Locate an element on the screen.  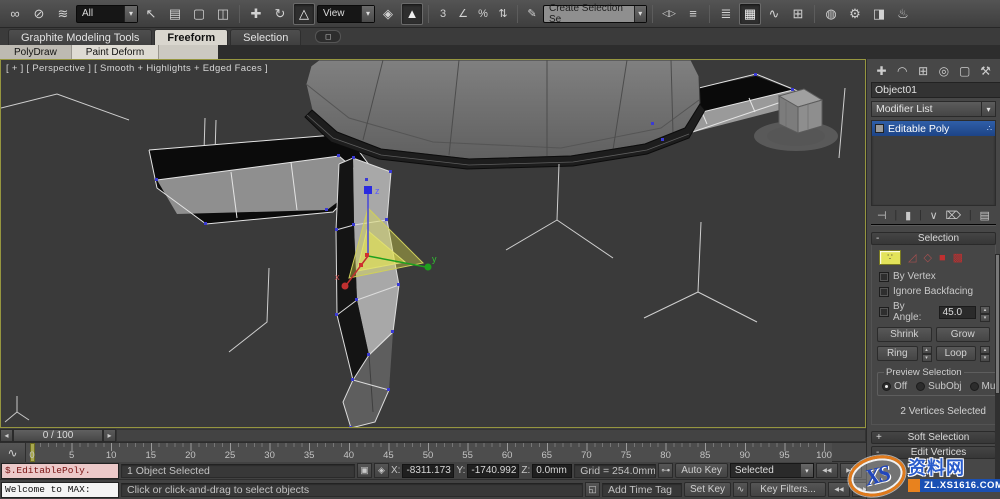
gizmo-x-handle is located at coordinates (345, 286).